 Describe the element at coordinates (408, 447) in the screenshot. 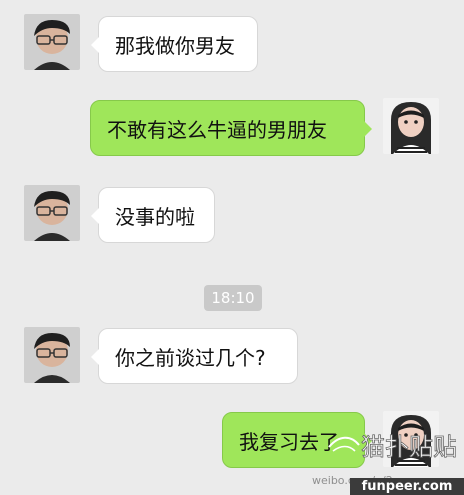

I see `watermark-title: 猫扑贴贴` at that location.